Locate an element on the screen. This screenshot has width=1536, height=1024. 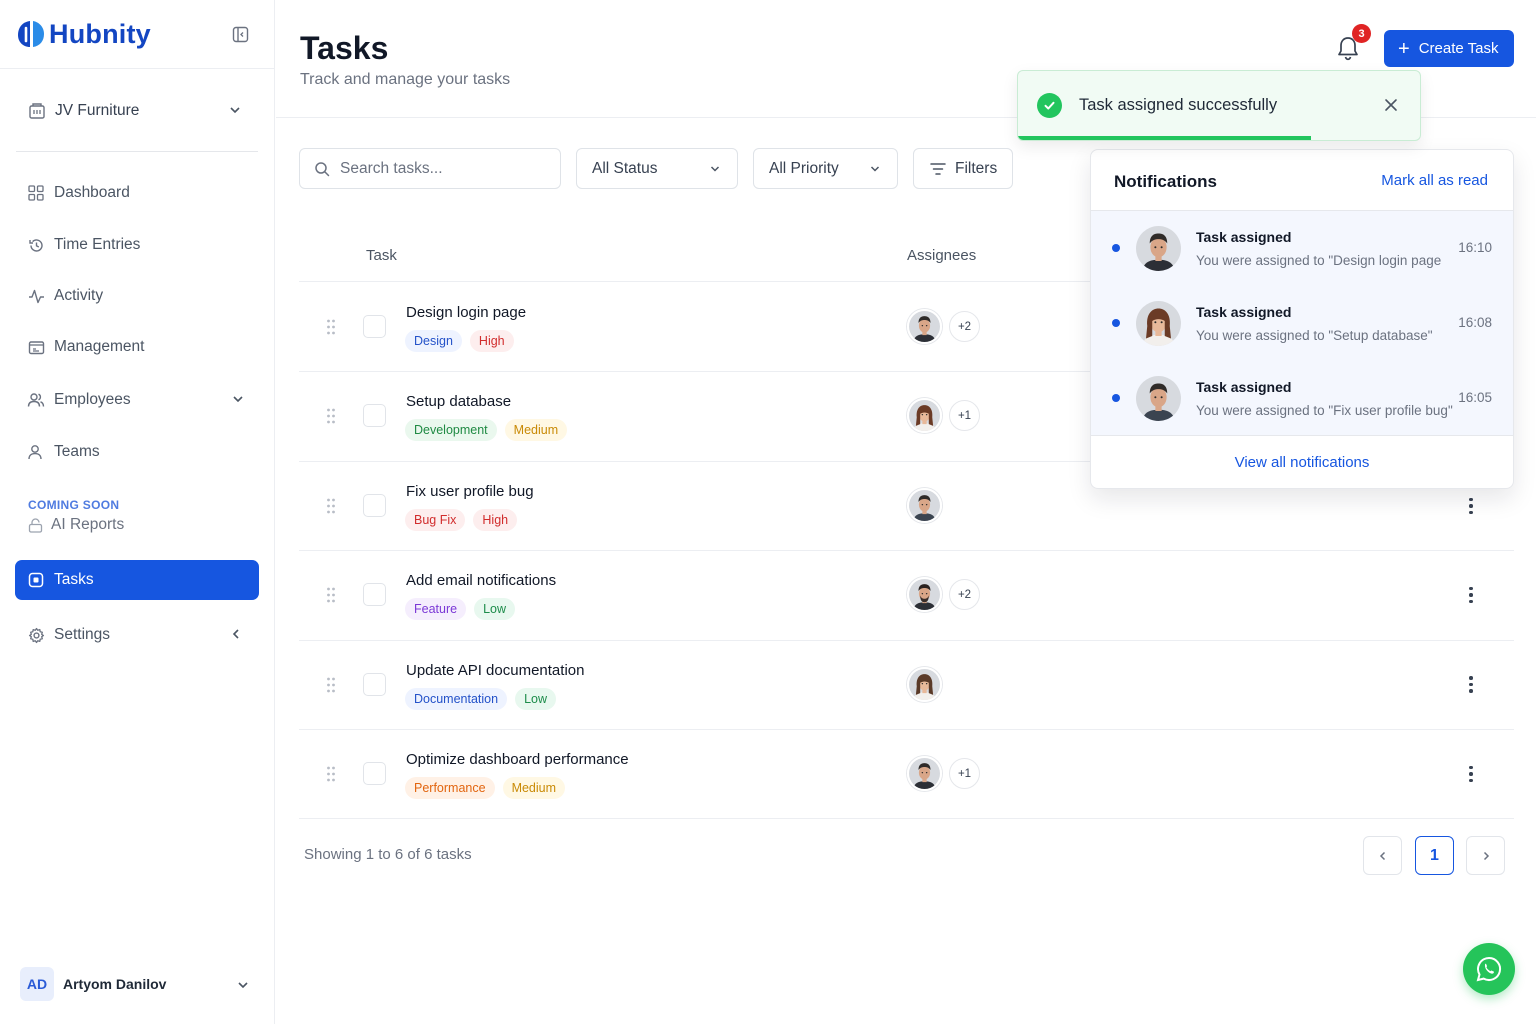
management-icon is located at coordinates (36, 347).